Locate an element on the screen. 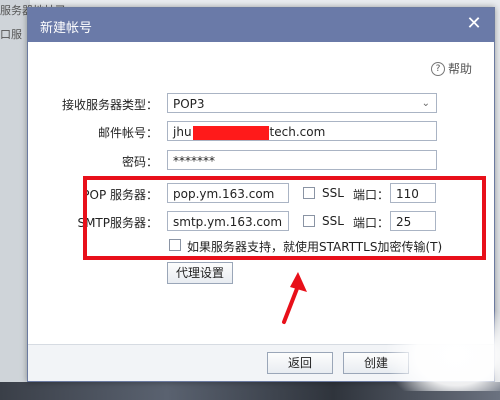 The image size is (500, 400). watermark-glow is located at coordinates (442, 346).